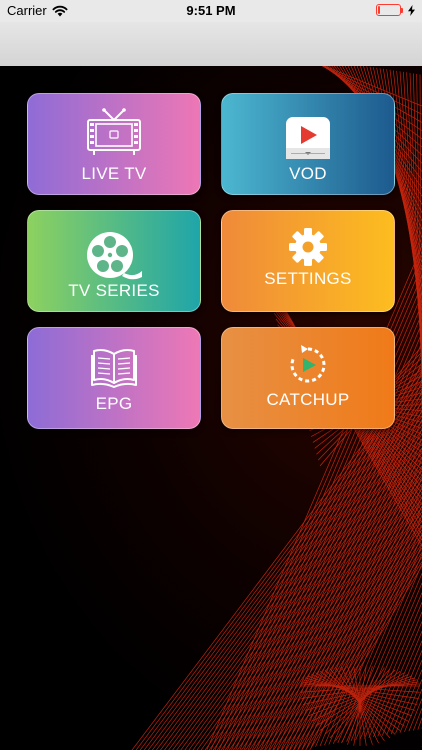  Describe the element at coordinates (389, 10) in the screenshot. I see `battery-icon` at that location.